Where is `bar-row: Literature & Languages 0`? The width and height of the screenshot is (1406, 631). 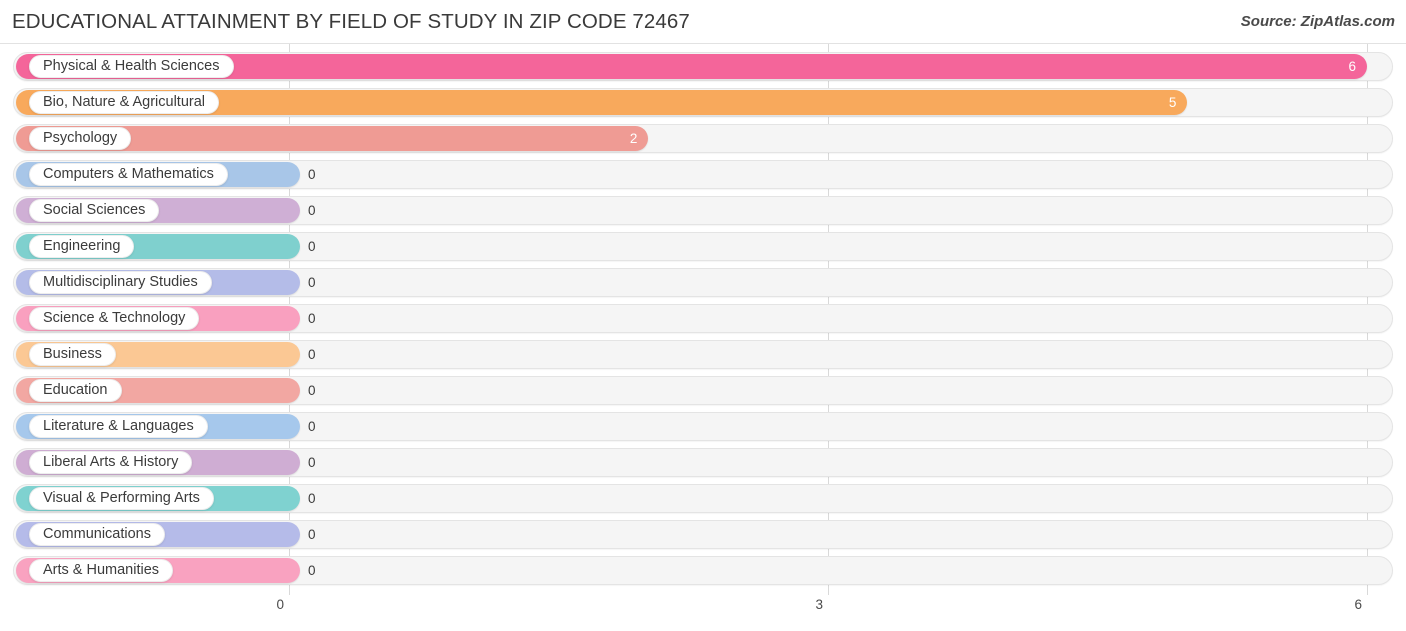
bar-row: Literature & Languages 0 is located at coordinates (703, 426).